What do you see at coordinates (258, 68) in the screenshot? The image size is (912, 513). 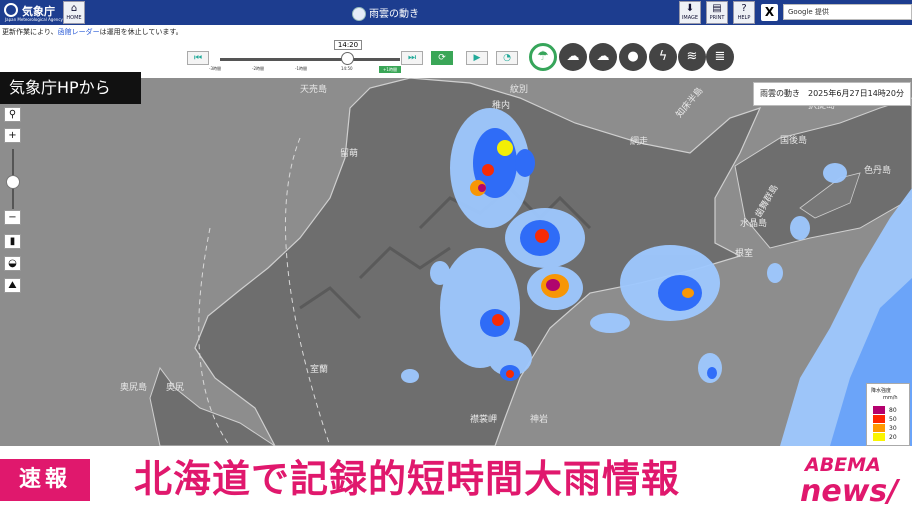 I see `tick-label: -2時間` at bounding box center [258, 68].